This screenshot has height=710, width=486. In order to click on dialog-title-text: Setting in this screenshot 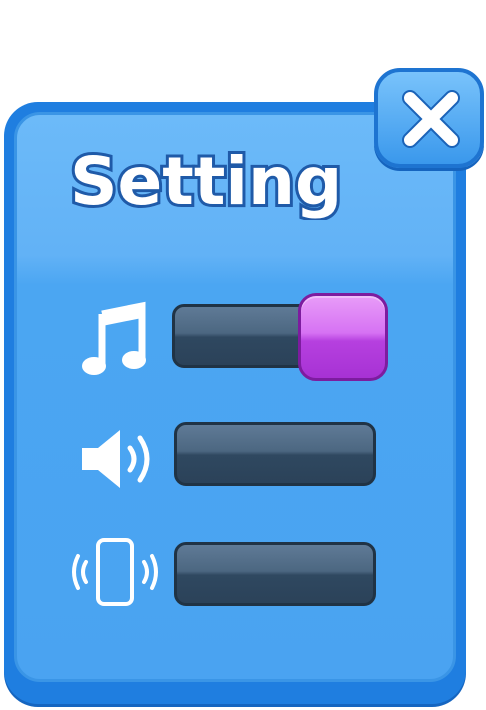, I will do `click(206, 181)`.